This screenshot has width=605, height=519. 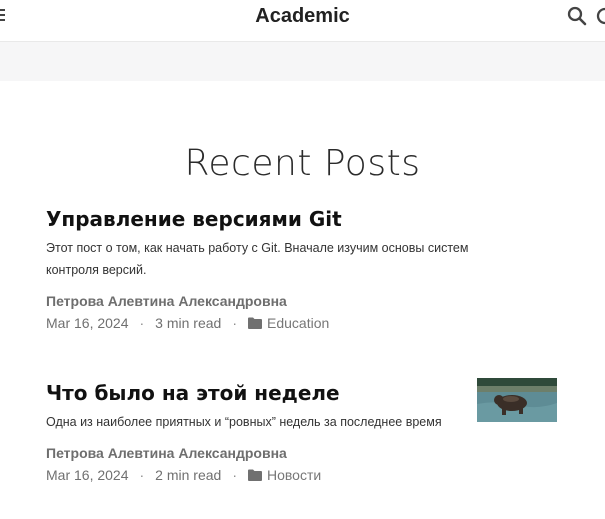 What do you see at coordinates (302, 16) in the screenshot?
I see `brand-title: Academic` at bounding box center [302, 16].